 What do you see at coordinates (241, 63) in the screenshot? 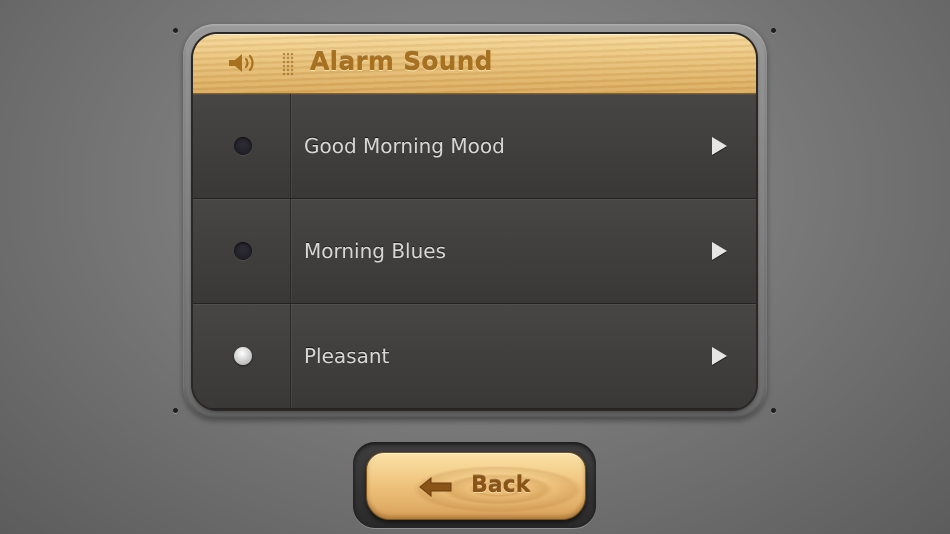
I see `speaker-icon` at bounding box center [241, 63].